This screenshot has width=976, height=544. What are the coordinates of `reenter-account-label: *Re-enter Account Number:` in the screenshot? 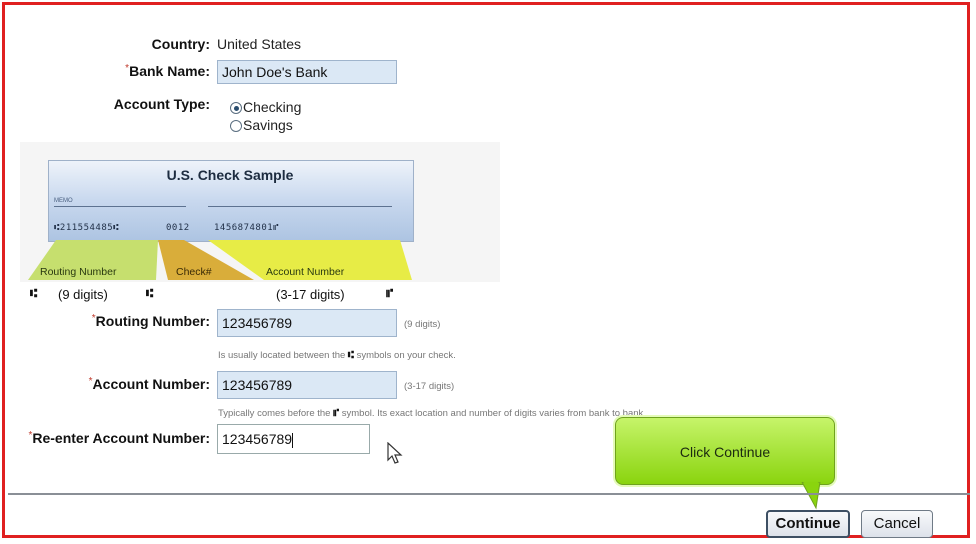 It's located at (119, 438).